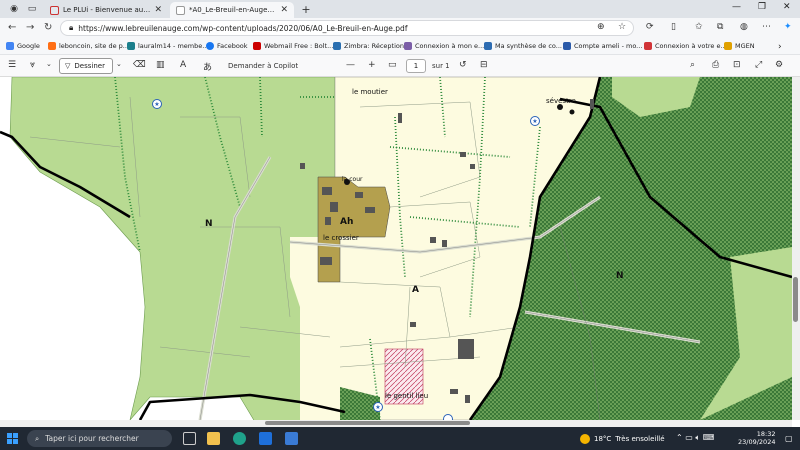 The width and height of the screenshot is (800, 450). I want to click on tab-title: *A0_Le-Breuil-en-Auge.pdf, so click(233, 10).